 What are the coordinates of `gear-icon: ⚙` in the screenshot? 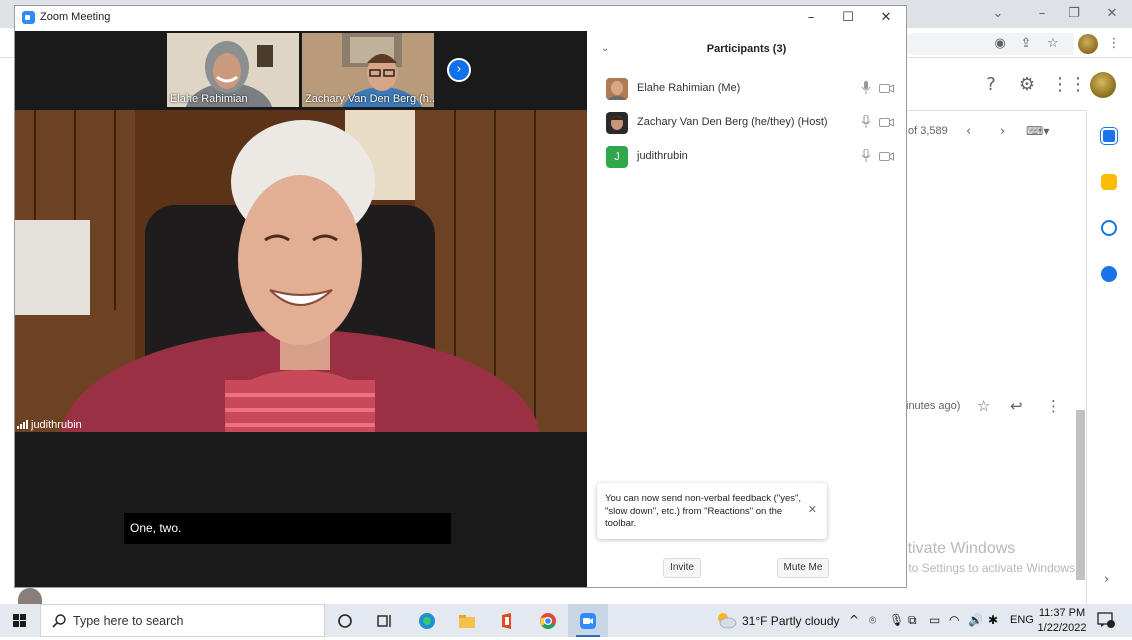 It's located at (1027, 85).